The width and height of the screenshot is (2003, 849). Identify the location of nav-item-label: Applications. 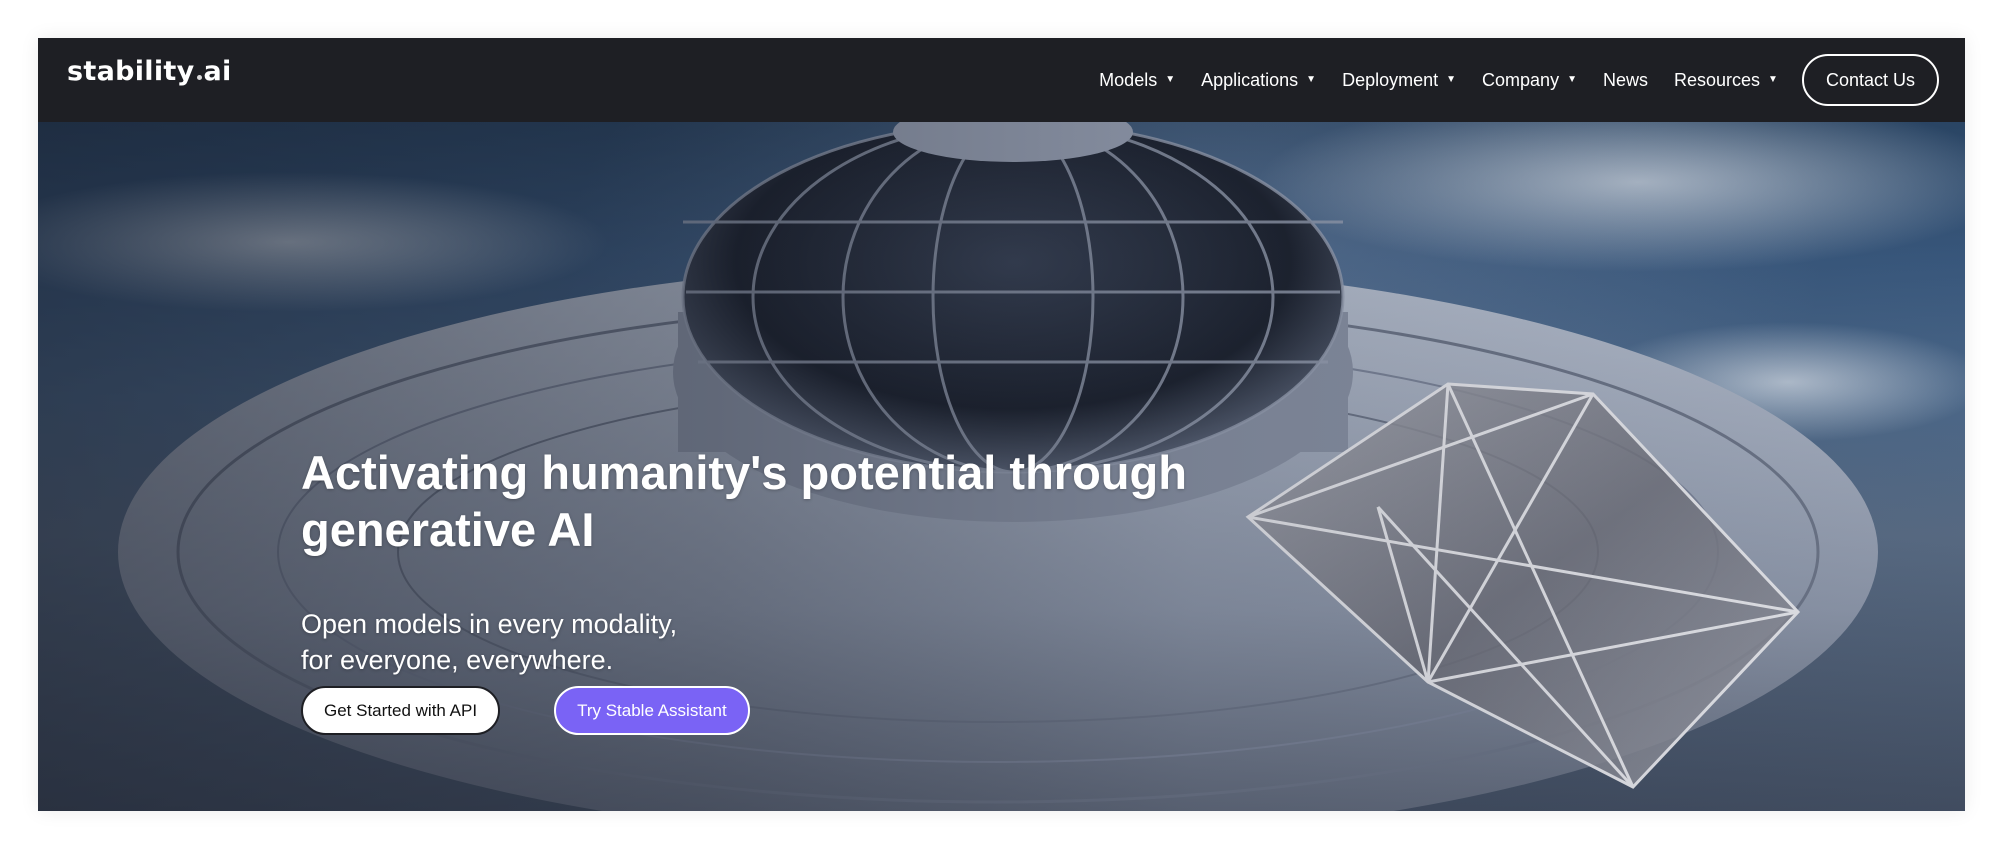
(1250, 79).